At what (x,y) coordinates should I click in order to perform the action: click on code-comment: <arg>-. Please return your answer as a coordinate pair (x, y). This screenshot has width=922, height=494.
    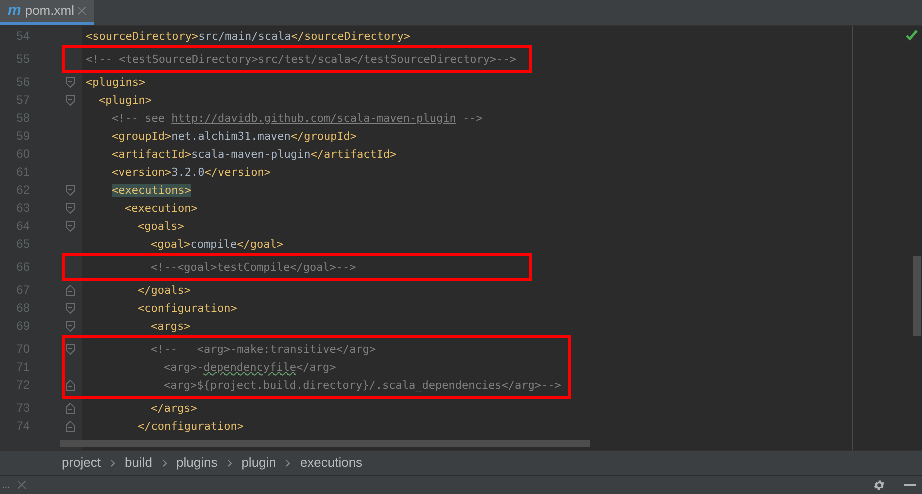
    Looking at the image, I should click on (184, 367).